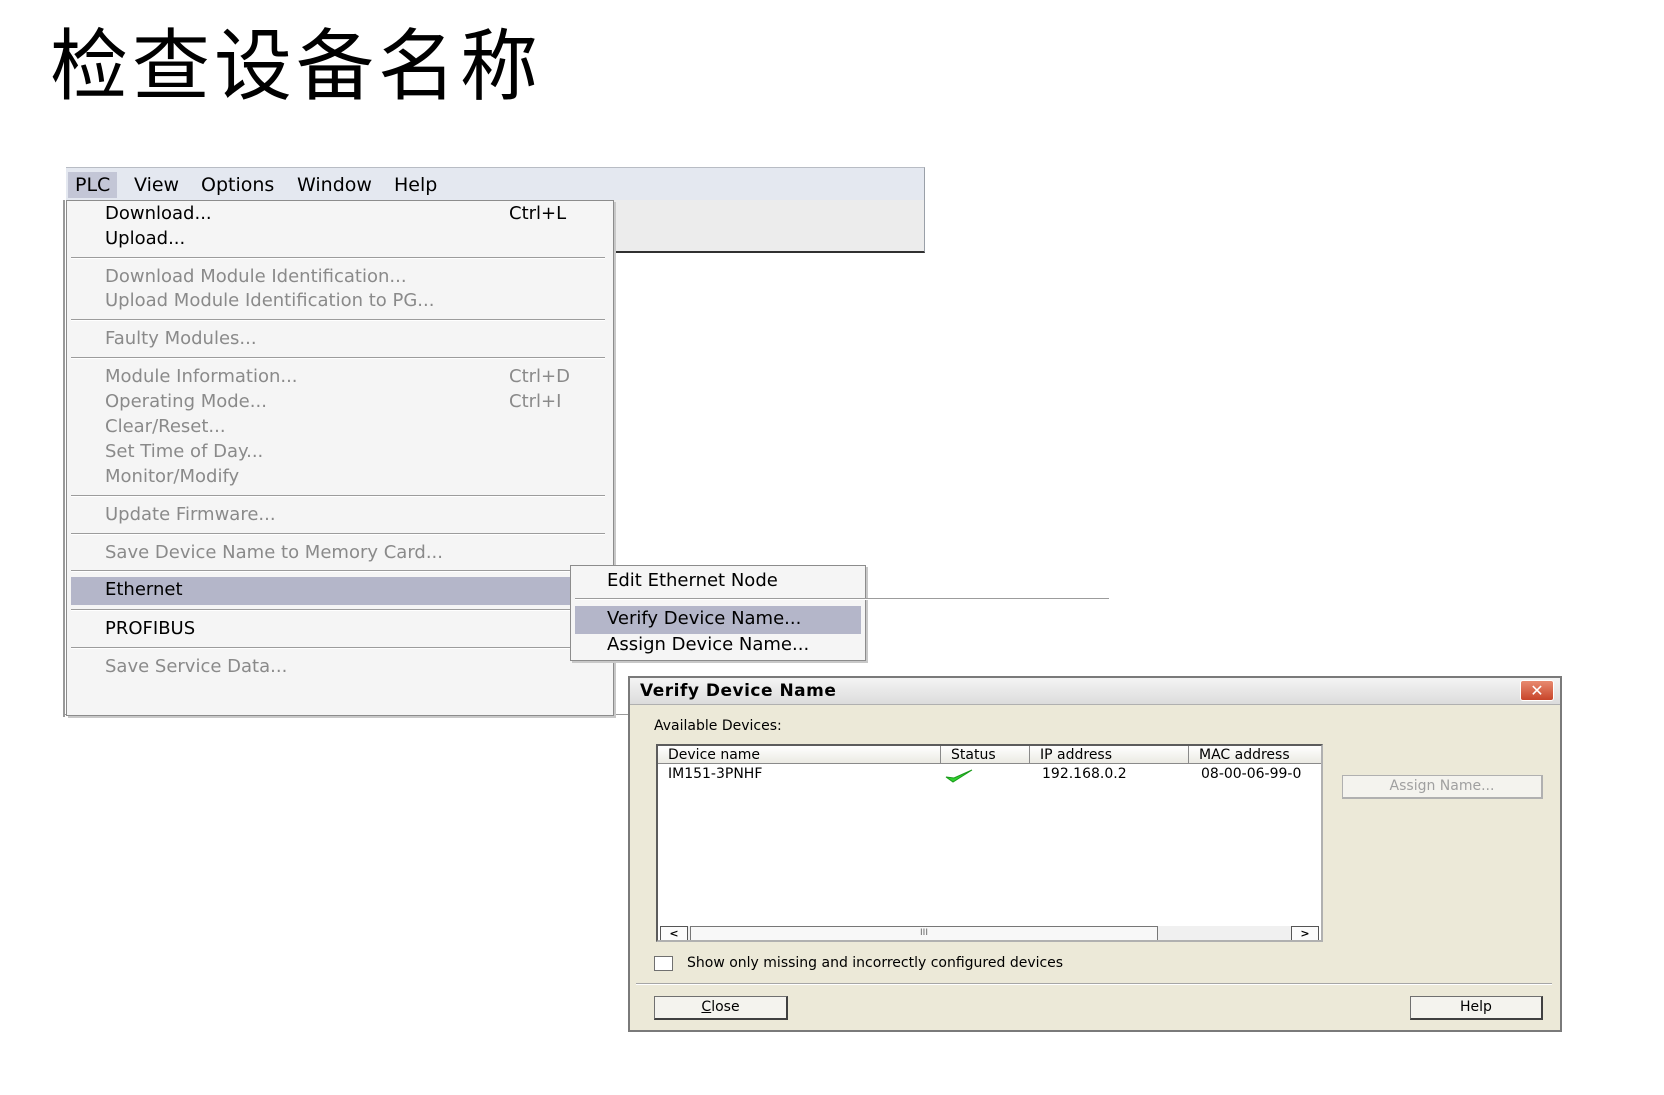  Describe the element at coordinates (1084, 774) in the screenshot. I see `cell-ip-address: 192.168.0.2` at that location.